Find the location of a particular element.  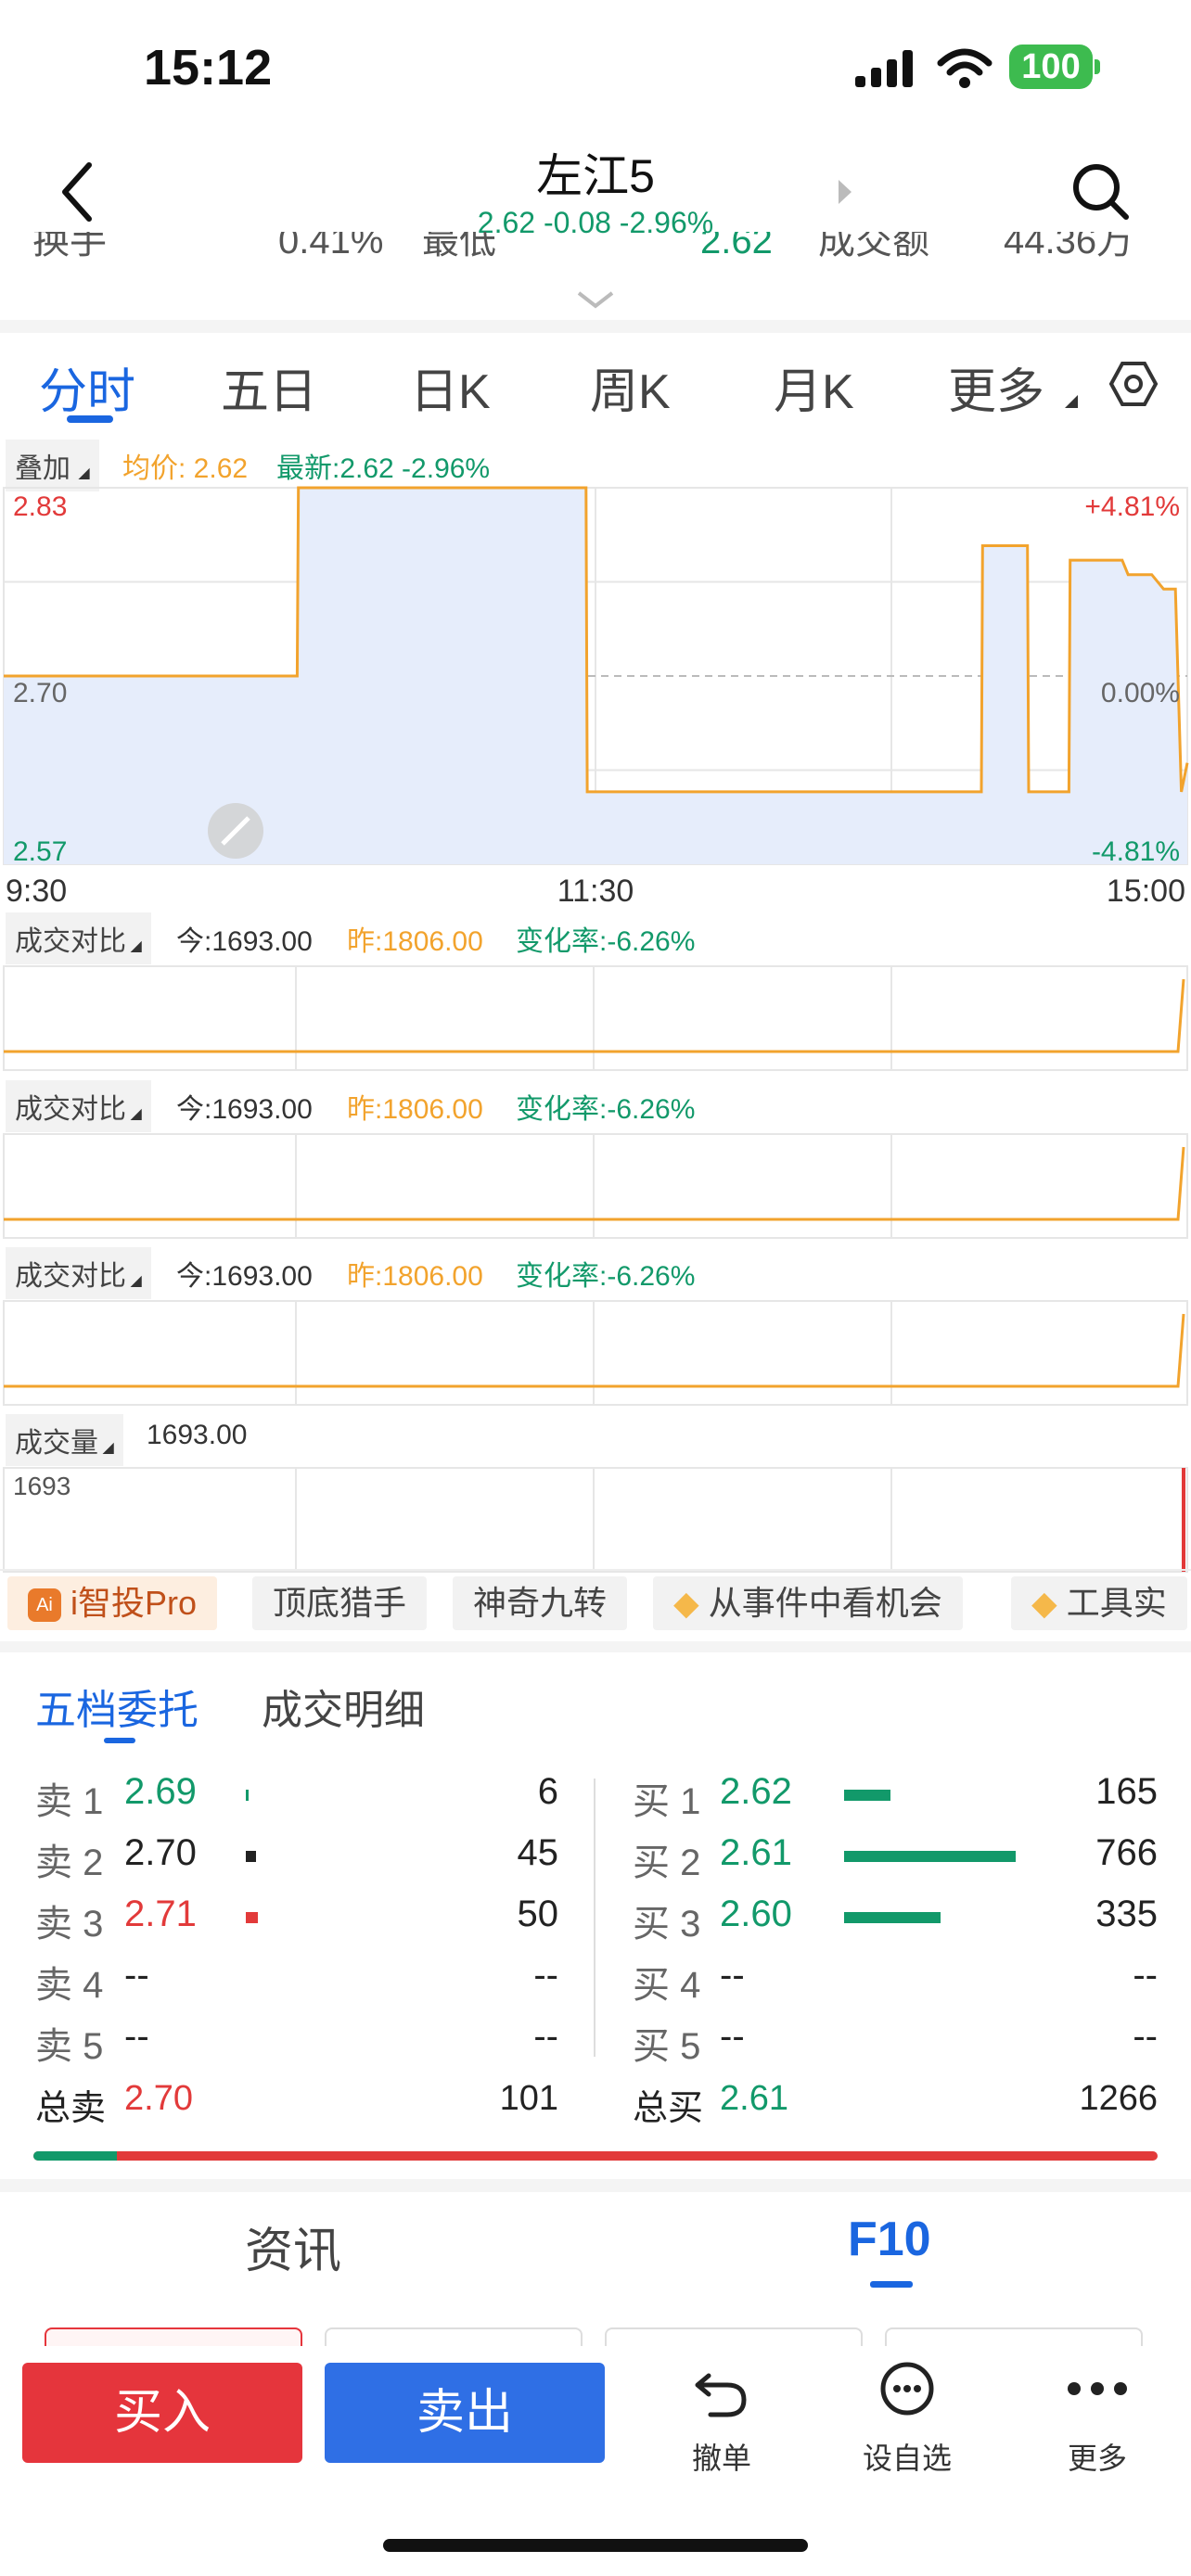

more-dots-icon is located at coordinates (1097, 2388).